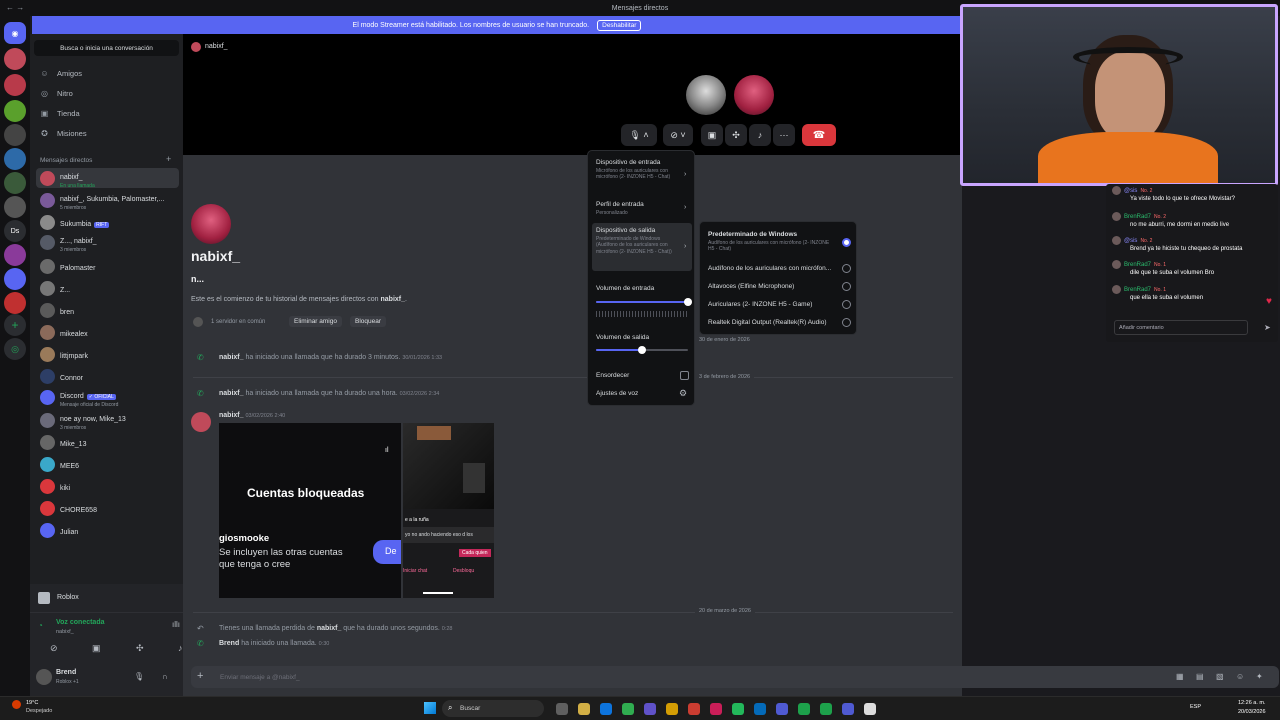 Image resolution: width=1280 pixels, height=720 pixels. Describe the element at coordinates (15, 7) in the screenshot. I see `back-forward-icon: ← →` at that location.